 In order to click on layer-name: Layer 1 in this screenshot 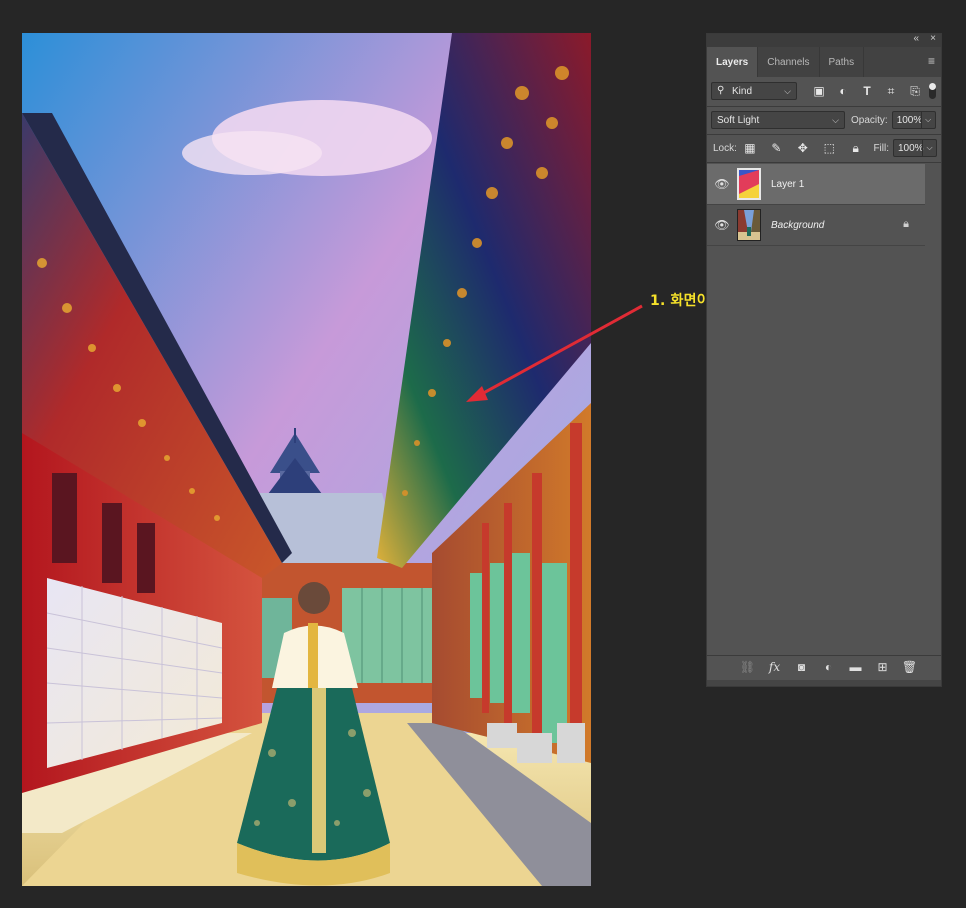, I will do `click(788, 184)`.